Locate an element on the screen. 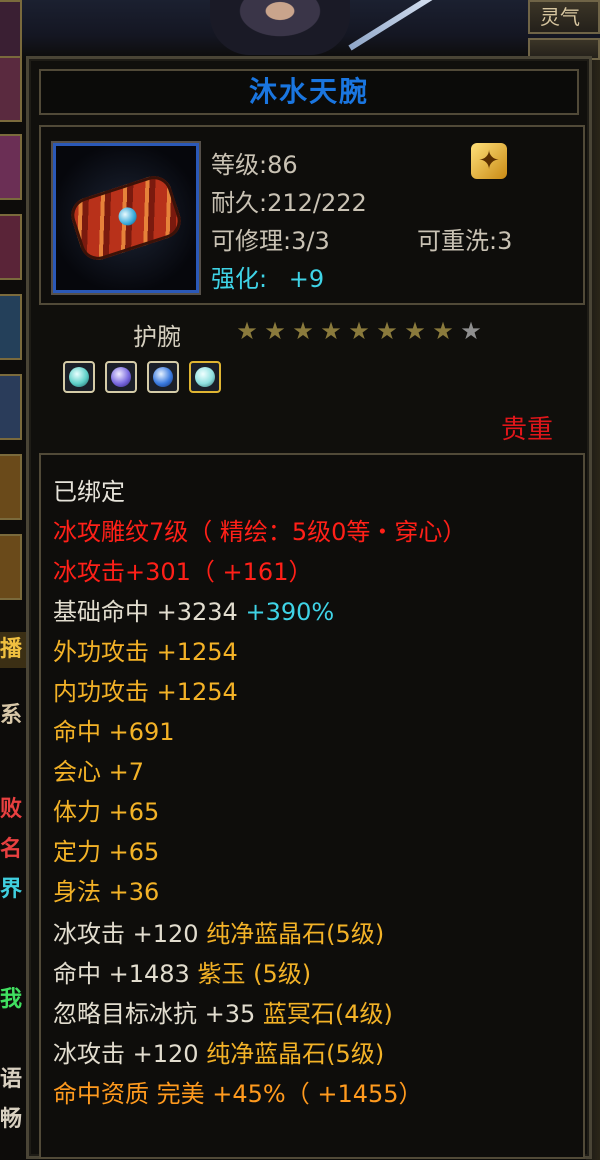  item-rarity: 贵重 is located at coordinates (526, 430).